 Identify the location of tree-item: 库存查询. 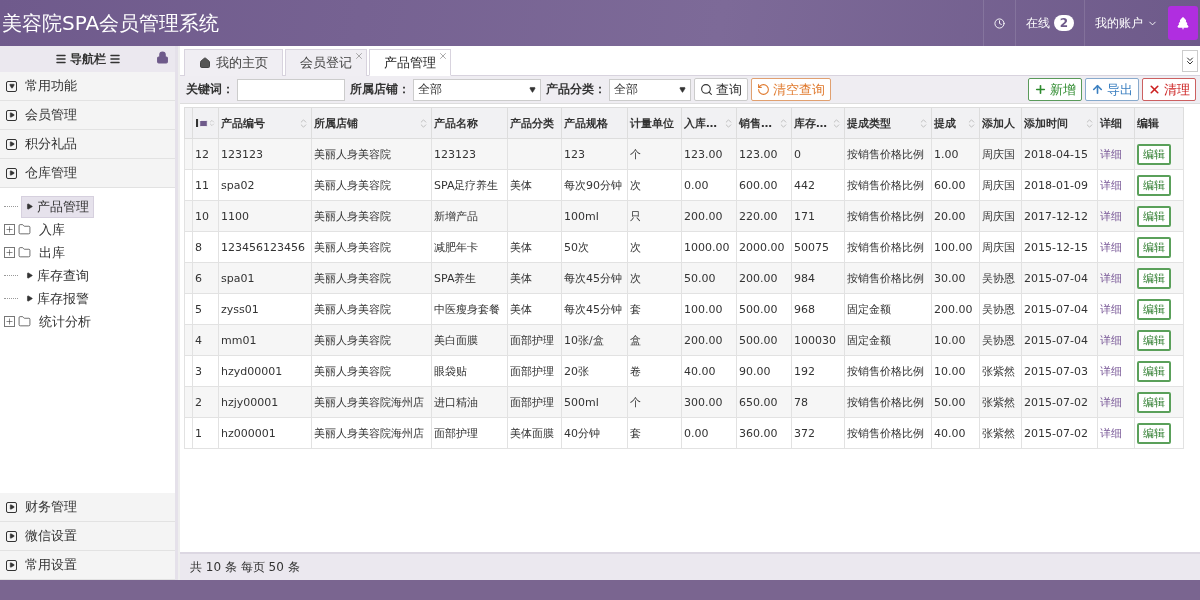
(57, 275).